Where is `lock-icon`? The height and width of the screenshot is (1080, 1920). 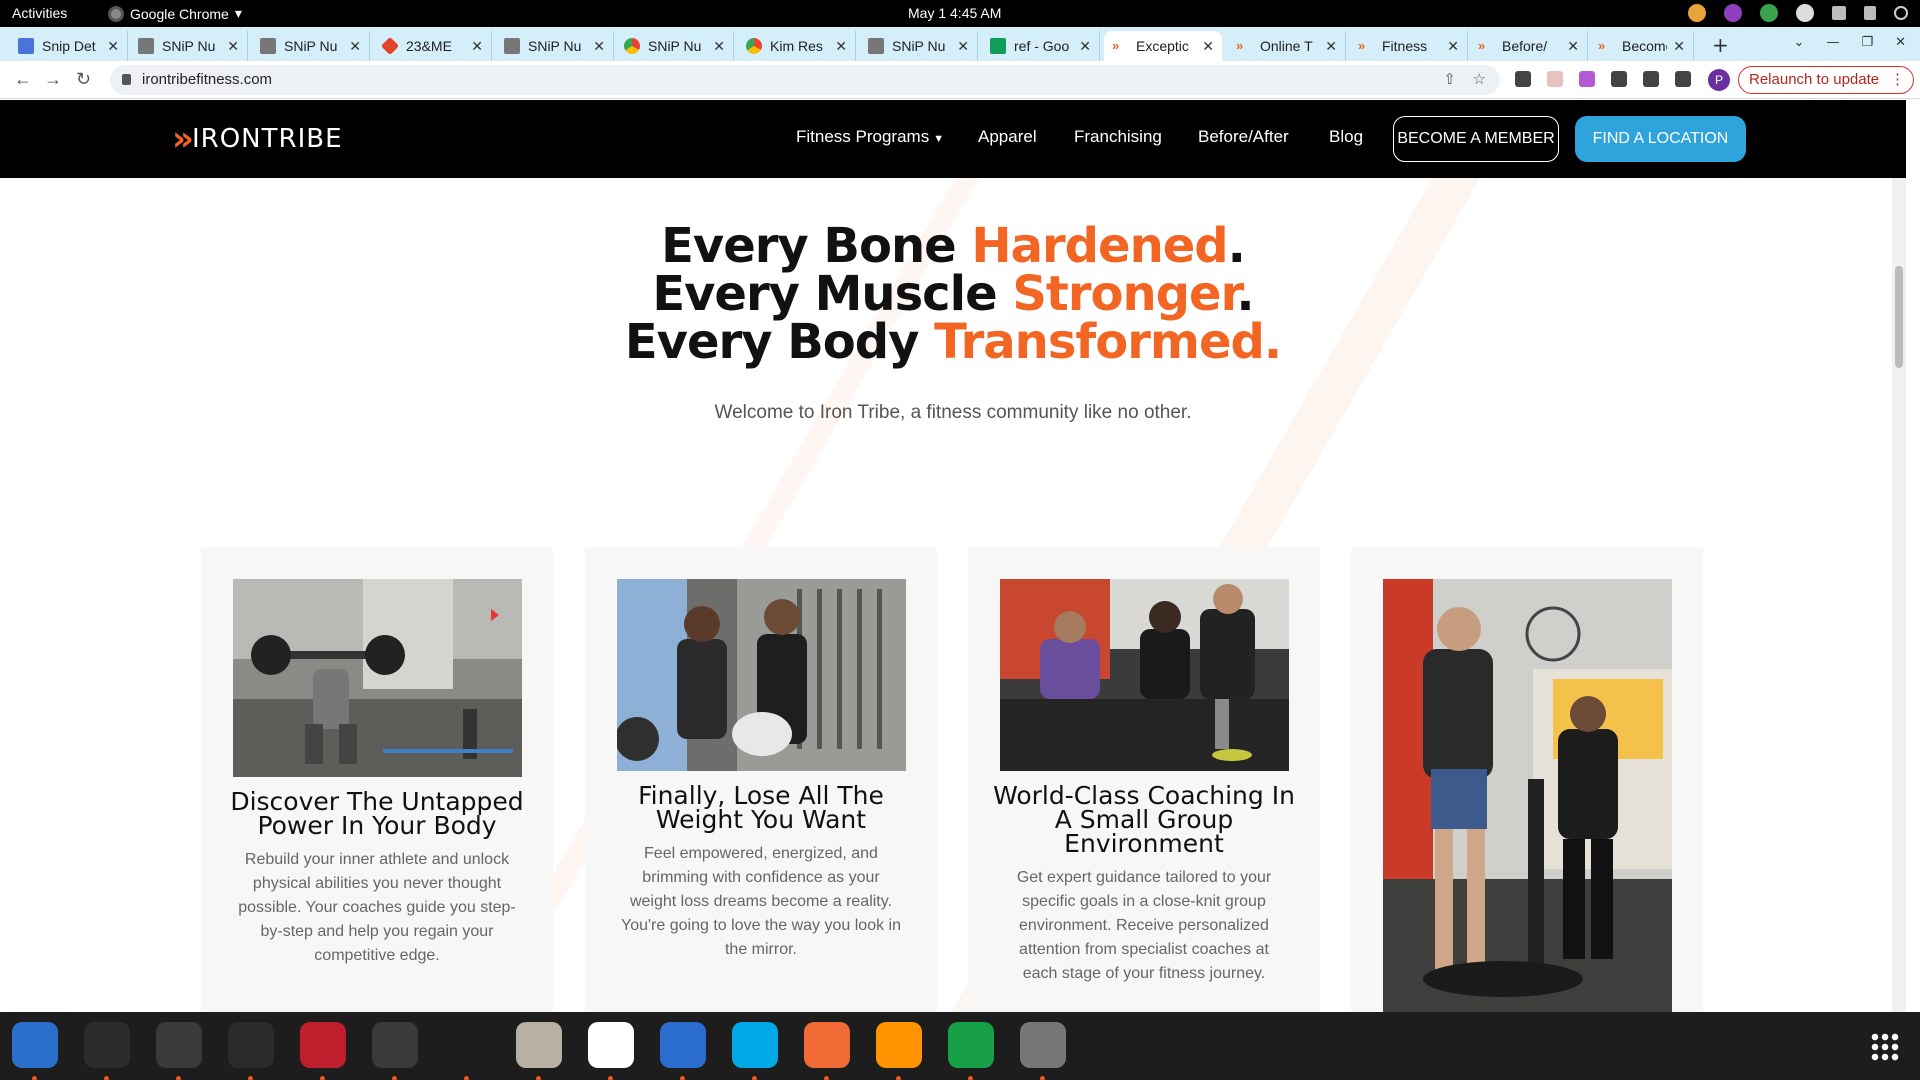
lock-icon is located at coordinates (126, 79).